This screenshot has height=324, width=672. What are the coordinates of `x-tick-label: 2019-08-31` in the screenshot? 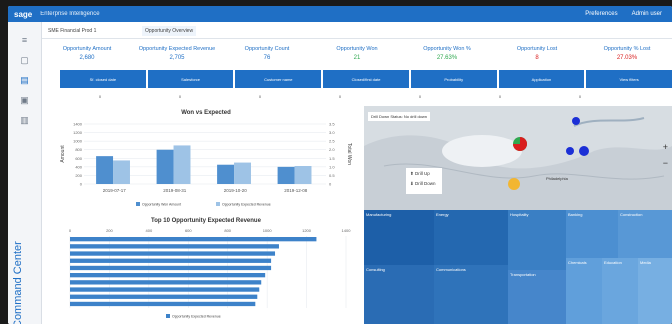 It's located at (175, 190).